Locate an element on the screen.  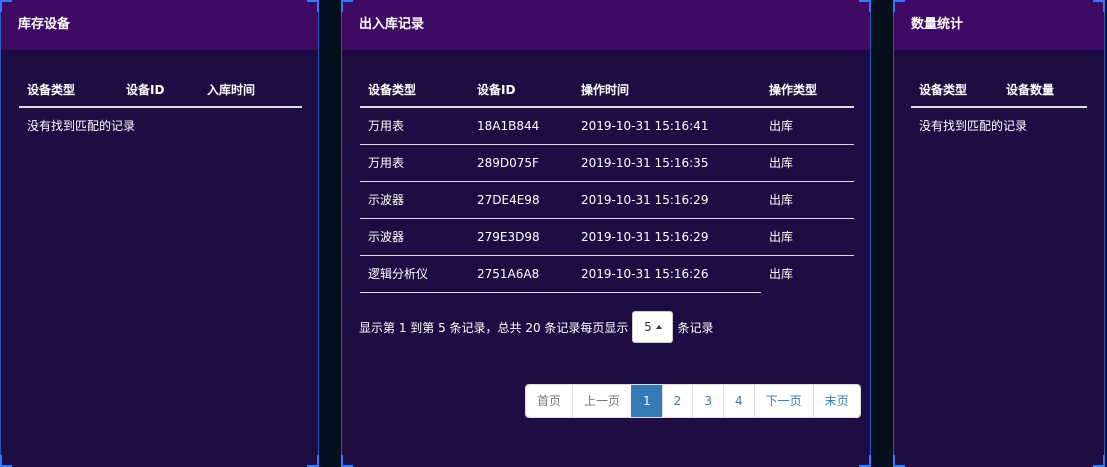
first-page-button: 首页 is located at coordinates (549, 401).